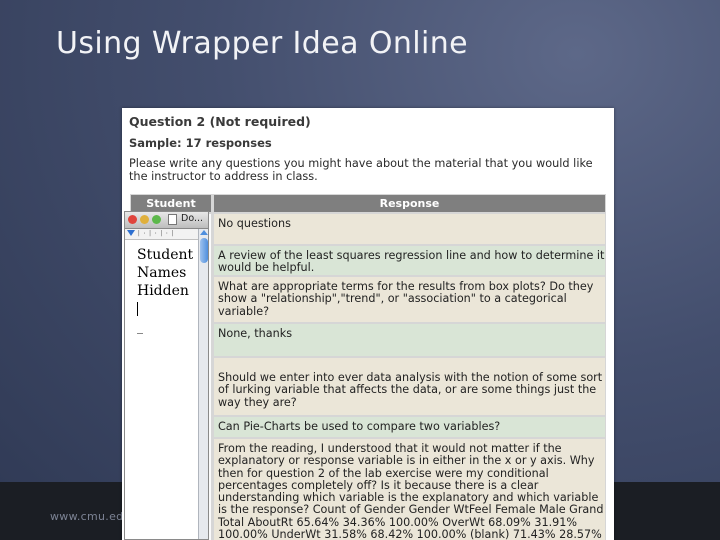  I want to click on ruler: |·|·|·|, so click(162, 234).